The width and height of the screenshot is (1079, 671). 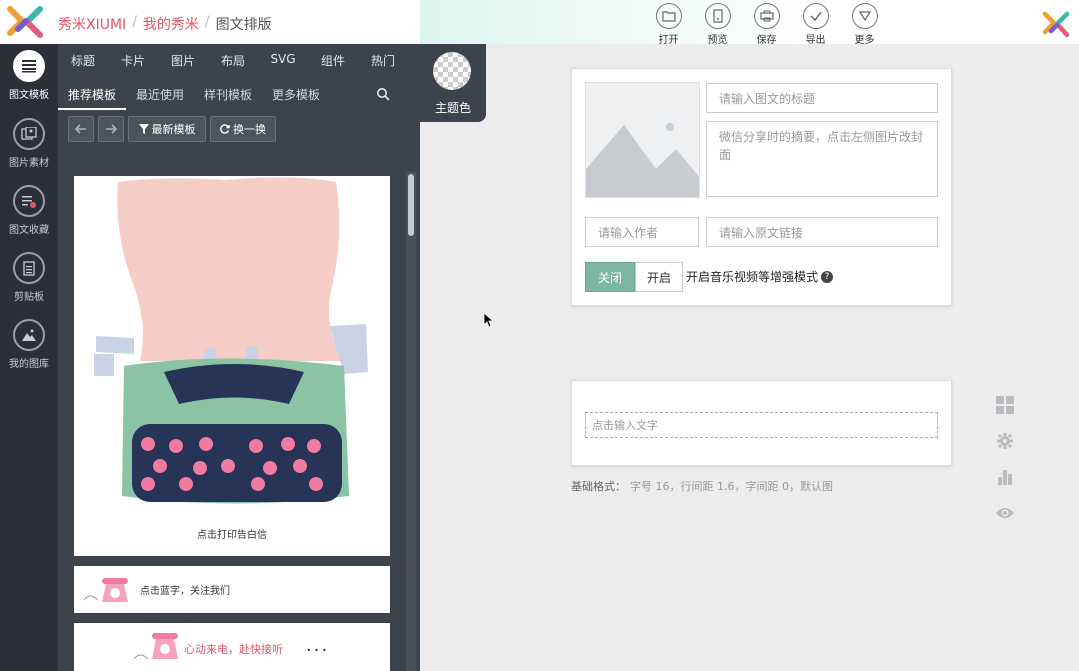 I want to click on search-icon, so click(x=383, y=94).